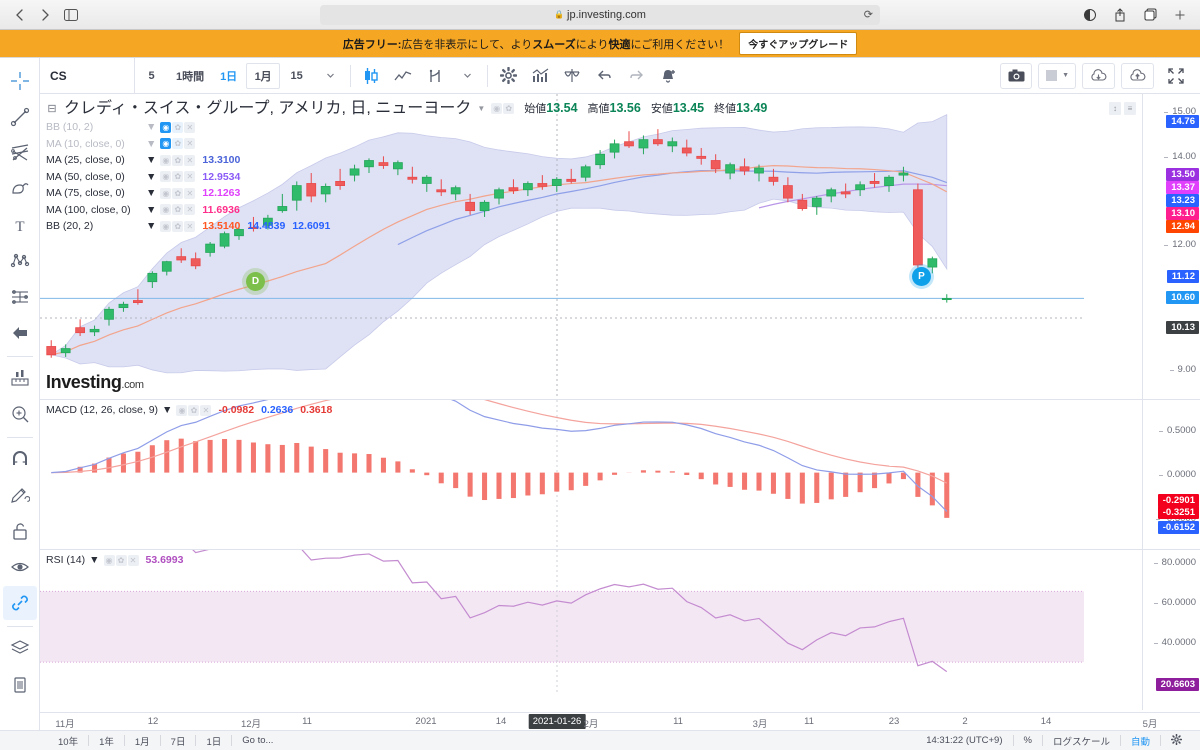  Describe the element at coordinates (406, 144) in the screenshot. I see `indicator-row-ma10: MA (10, close, 0) ▼ ◉ ✿ ✕` at that location.